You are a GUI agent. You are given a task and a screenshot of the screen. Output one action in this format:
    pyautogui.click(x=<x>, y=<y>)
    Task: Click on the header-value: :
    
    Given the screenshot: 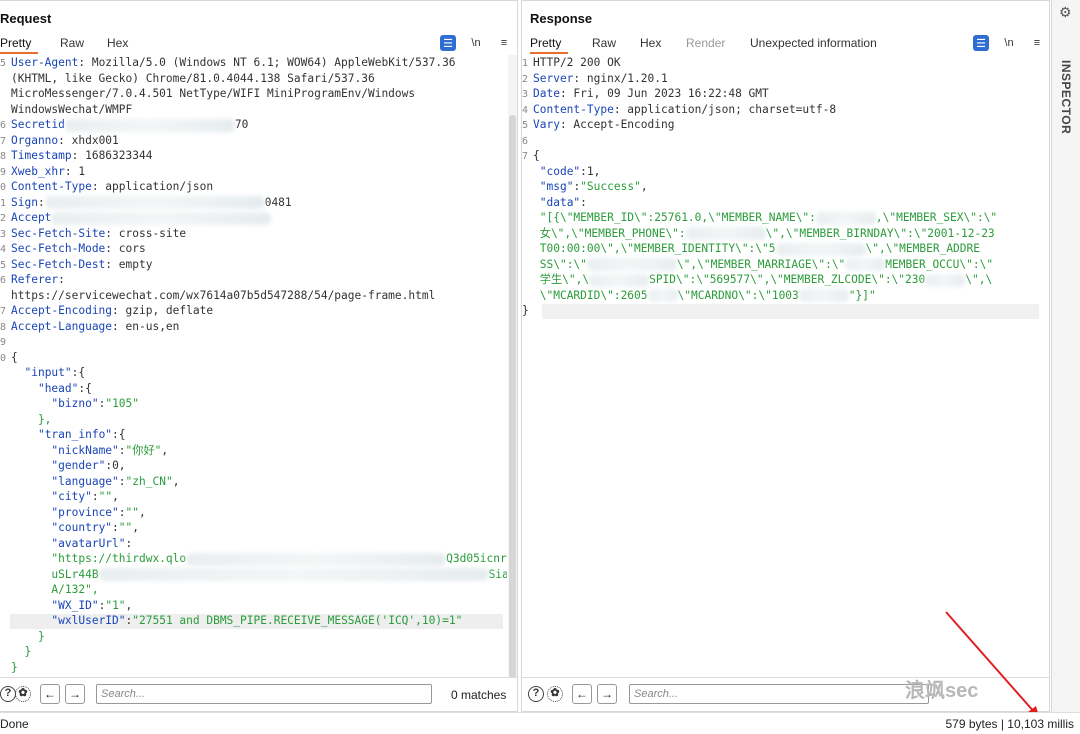 What is the action you would take?
    pyautogui.click(x=41, y=202)
    